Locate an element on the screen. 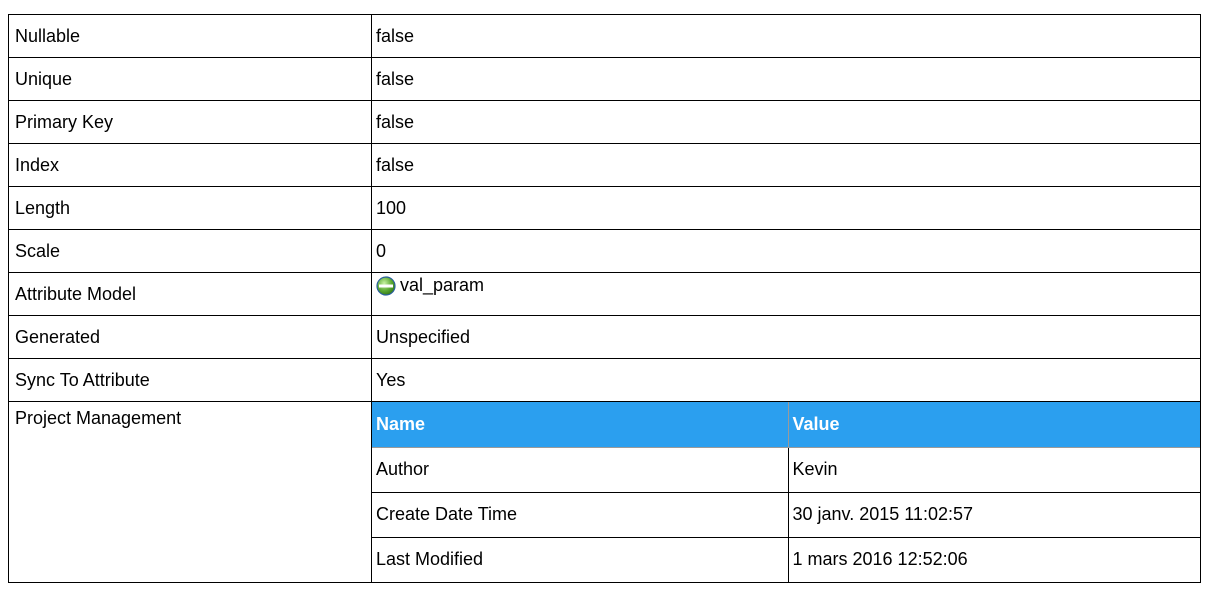 The height and width of the screenshot is (590, 1211). table-row: Author Kevin is located at coordinates (786, 469).